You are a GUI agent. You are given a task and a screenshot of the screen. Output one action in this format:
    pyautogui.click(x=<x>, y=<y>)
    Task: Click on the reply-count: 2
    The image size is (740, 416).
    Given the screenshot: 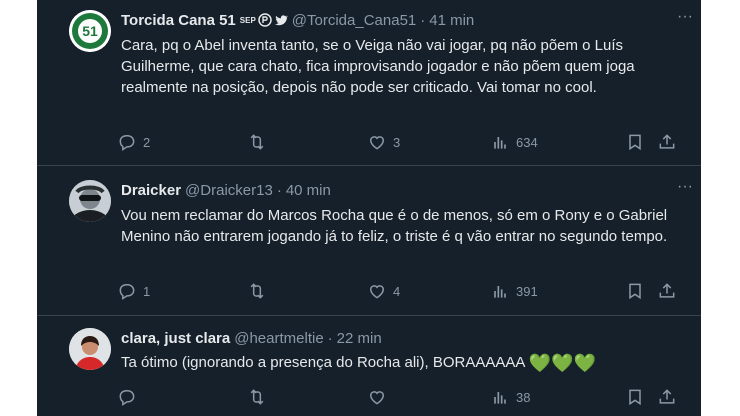 What is the action you would take?
    pyautogui.click(x=147, y=142)
    